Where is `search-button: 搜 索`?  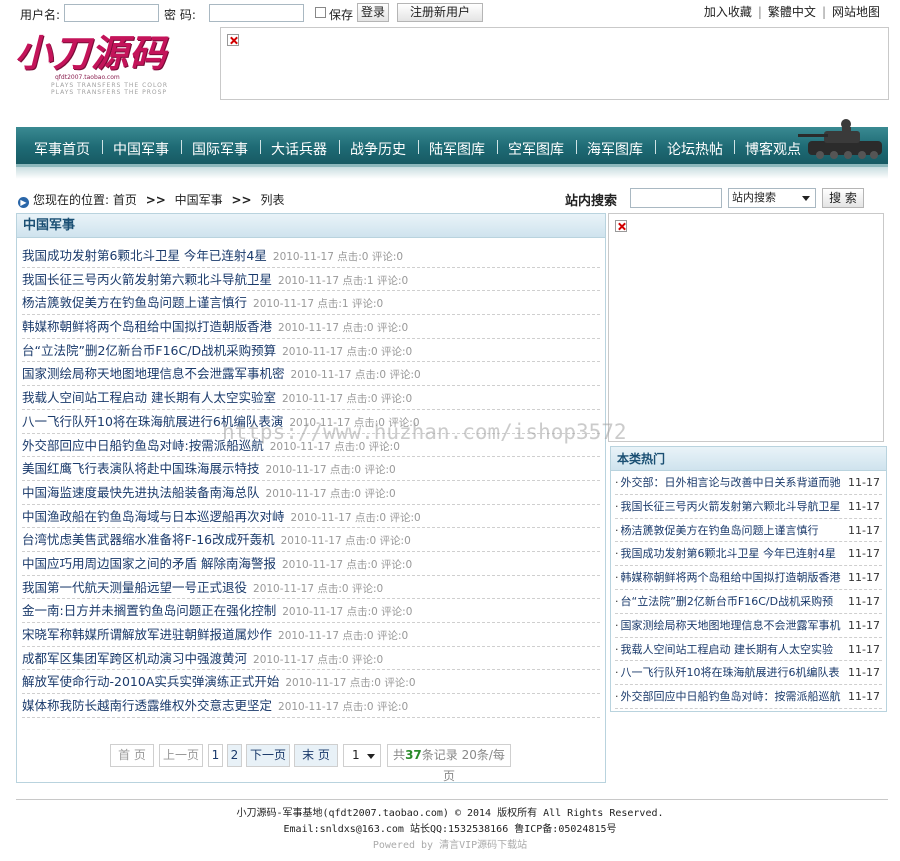
search-button: 搜 索 is located at coordinates (843, 198).